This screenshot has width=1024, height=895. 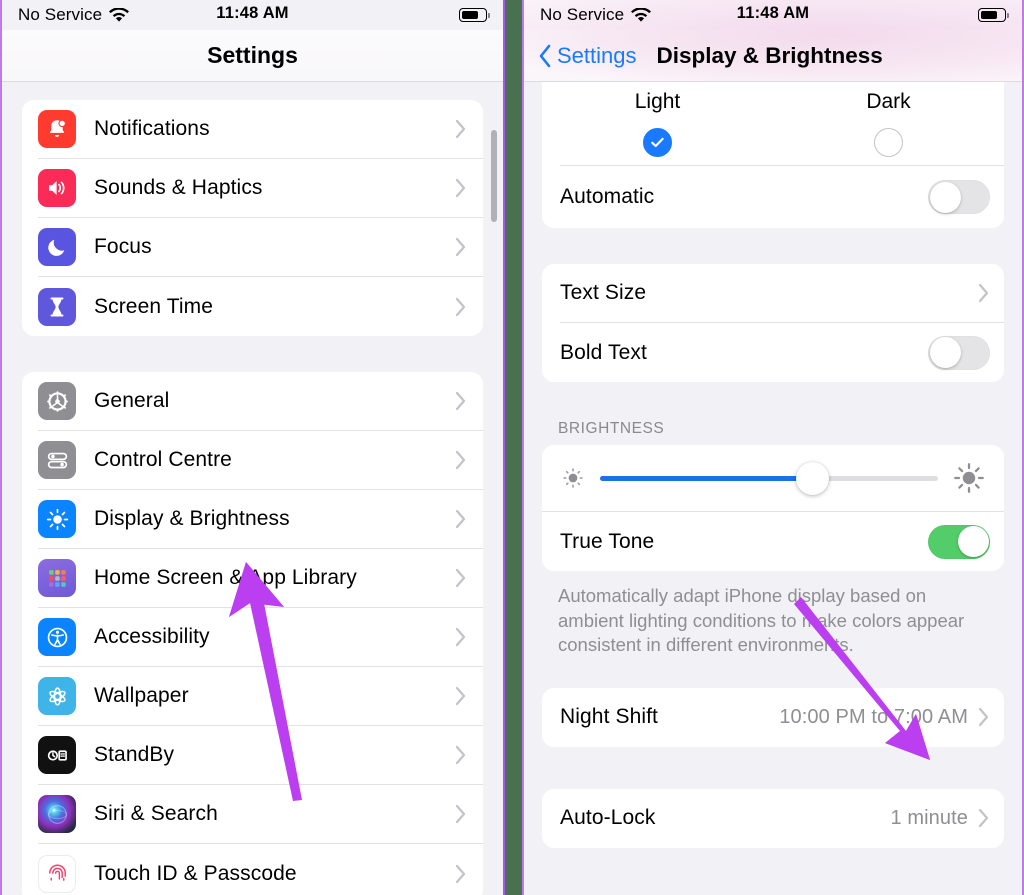 I want to click on auto-lock-group: Auto-Lock 1 minute, so click(x=773, y=818).